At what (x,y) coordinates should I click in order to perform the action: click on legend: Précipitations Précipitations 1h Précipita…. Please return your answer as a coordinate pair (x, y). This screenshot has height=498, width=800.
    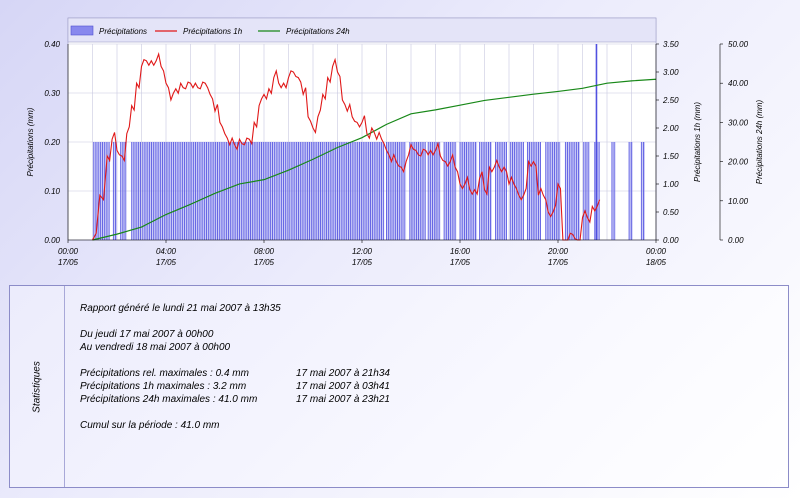
    Looking at the image, I should click on (362, 30).